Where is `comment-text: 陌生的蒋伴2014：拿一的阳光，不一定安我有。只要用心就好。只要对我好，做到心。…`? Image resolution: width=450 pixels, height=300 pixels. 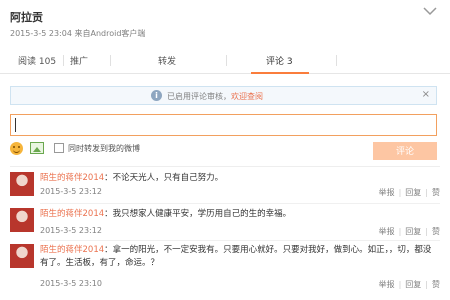
comment-text: 陌生的蒋伴2014：拿一的阳光，不一定安我有。只要用心就好。只要对我好，做到心。… is located at coordinates (239, 257).